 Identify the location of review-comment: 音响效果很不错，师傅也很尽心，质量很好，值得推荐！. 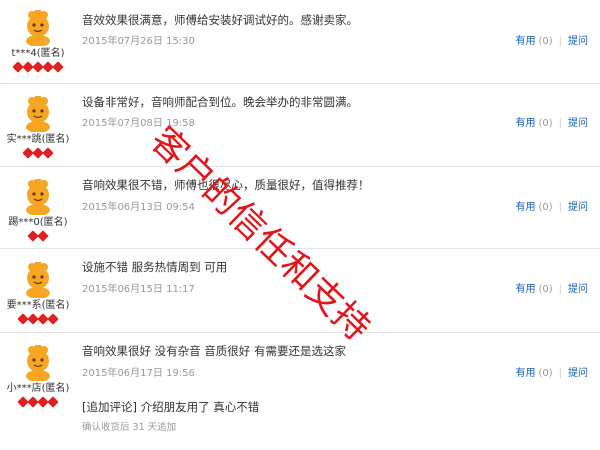
(226, 185).